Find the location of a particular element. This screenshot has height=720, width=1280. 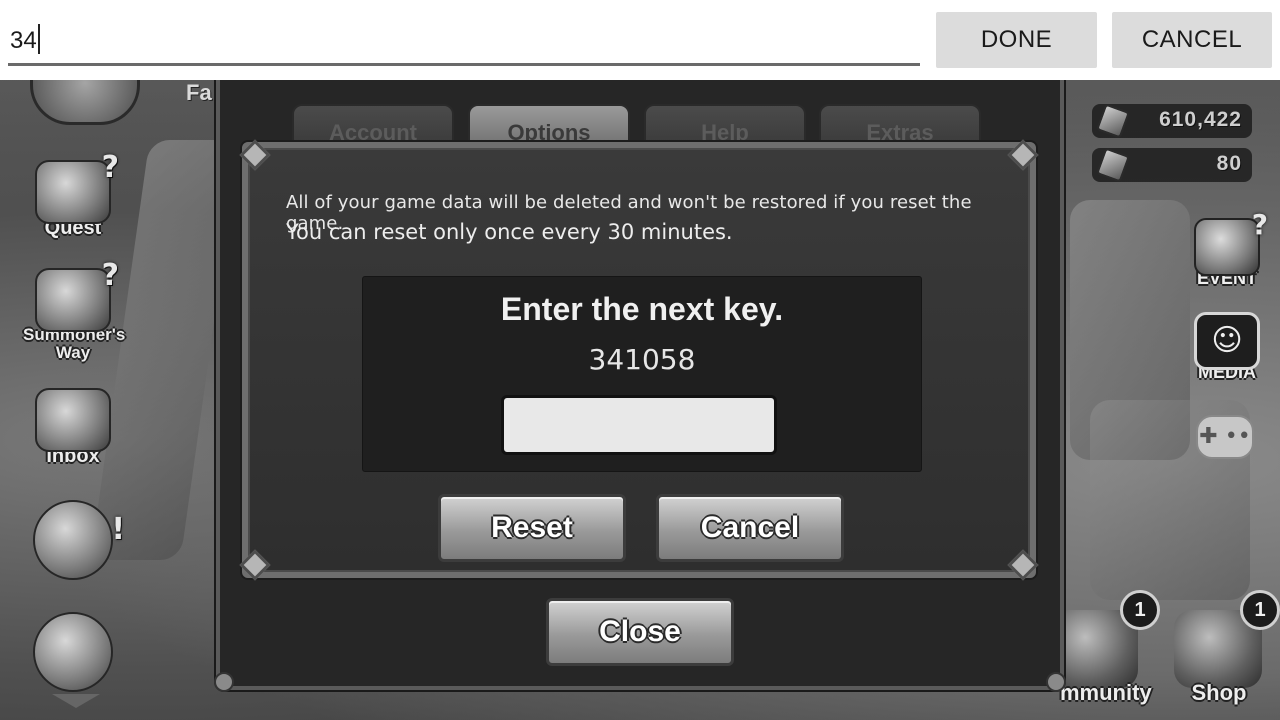

key-input-field is located at coordinates (639, 425).